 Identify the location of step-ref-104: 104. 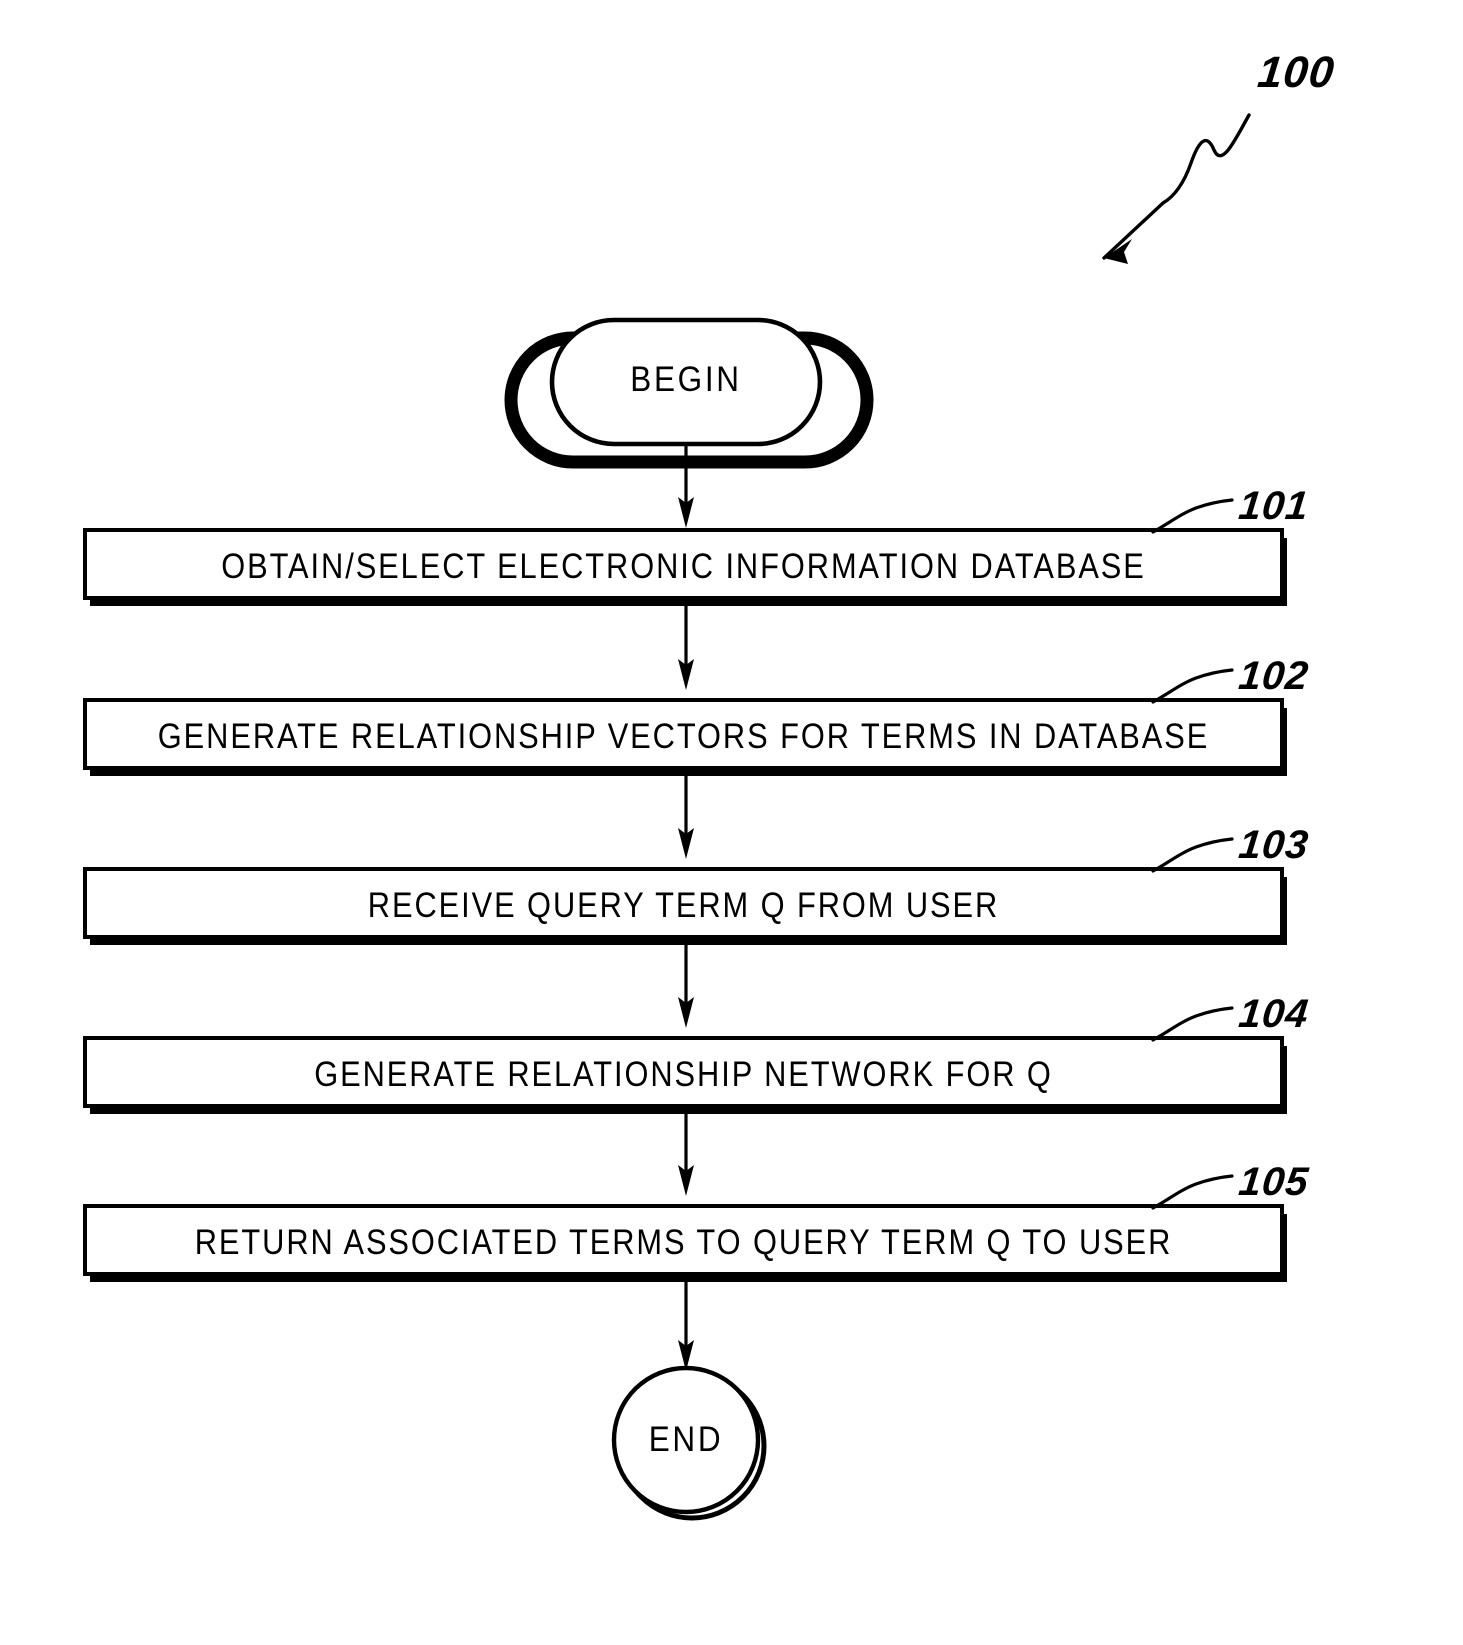
(1274, 1014).